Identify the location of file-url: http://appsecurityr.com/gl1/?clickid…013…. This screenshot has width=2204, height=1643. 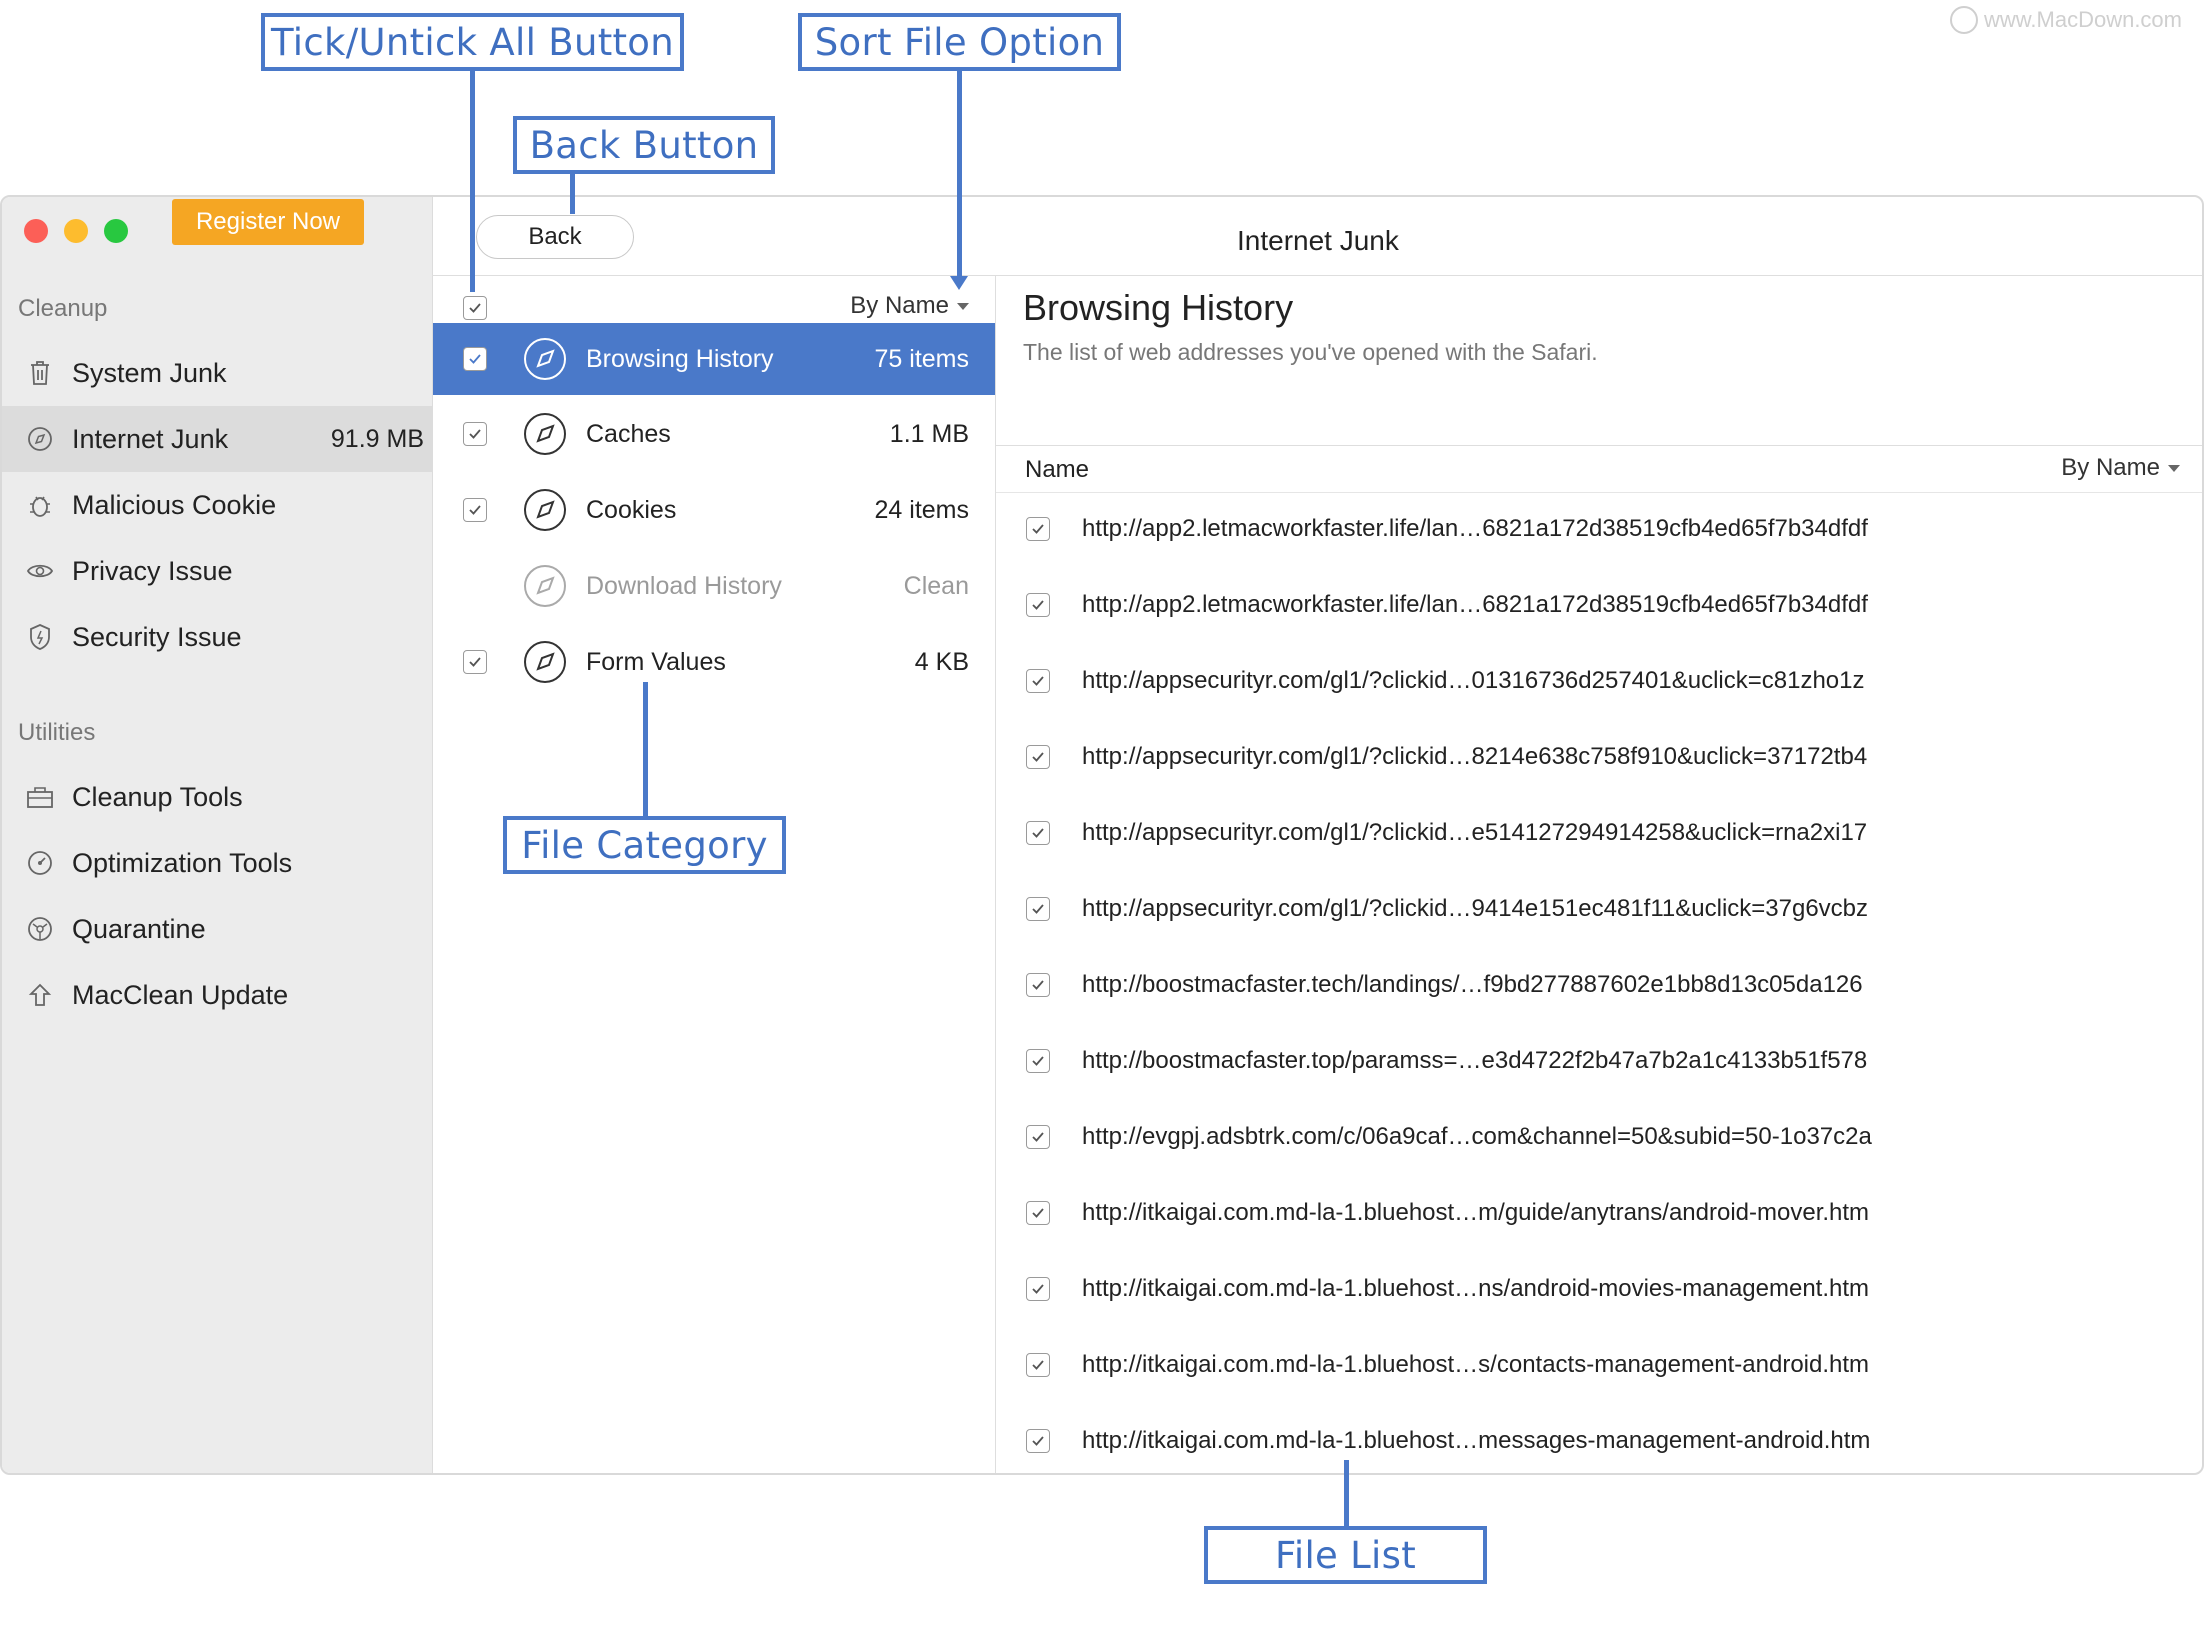
(1473, 680).